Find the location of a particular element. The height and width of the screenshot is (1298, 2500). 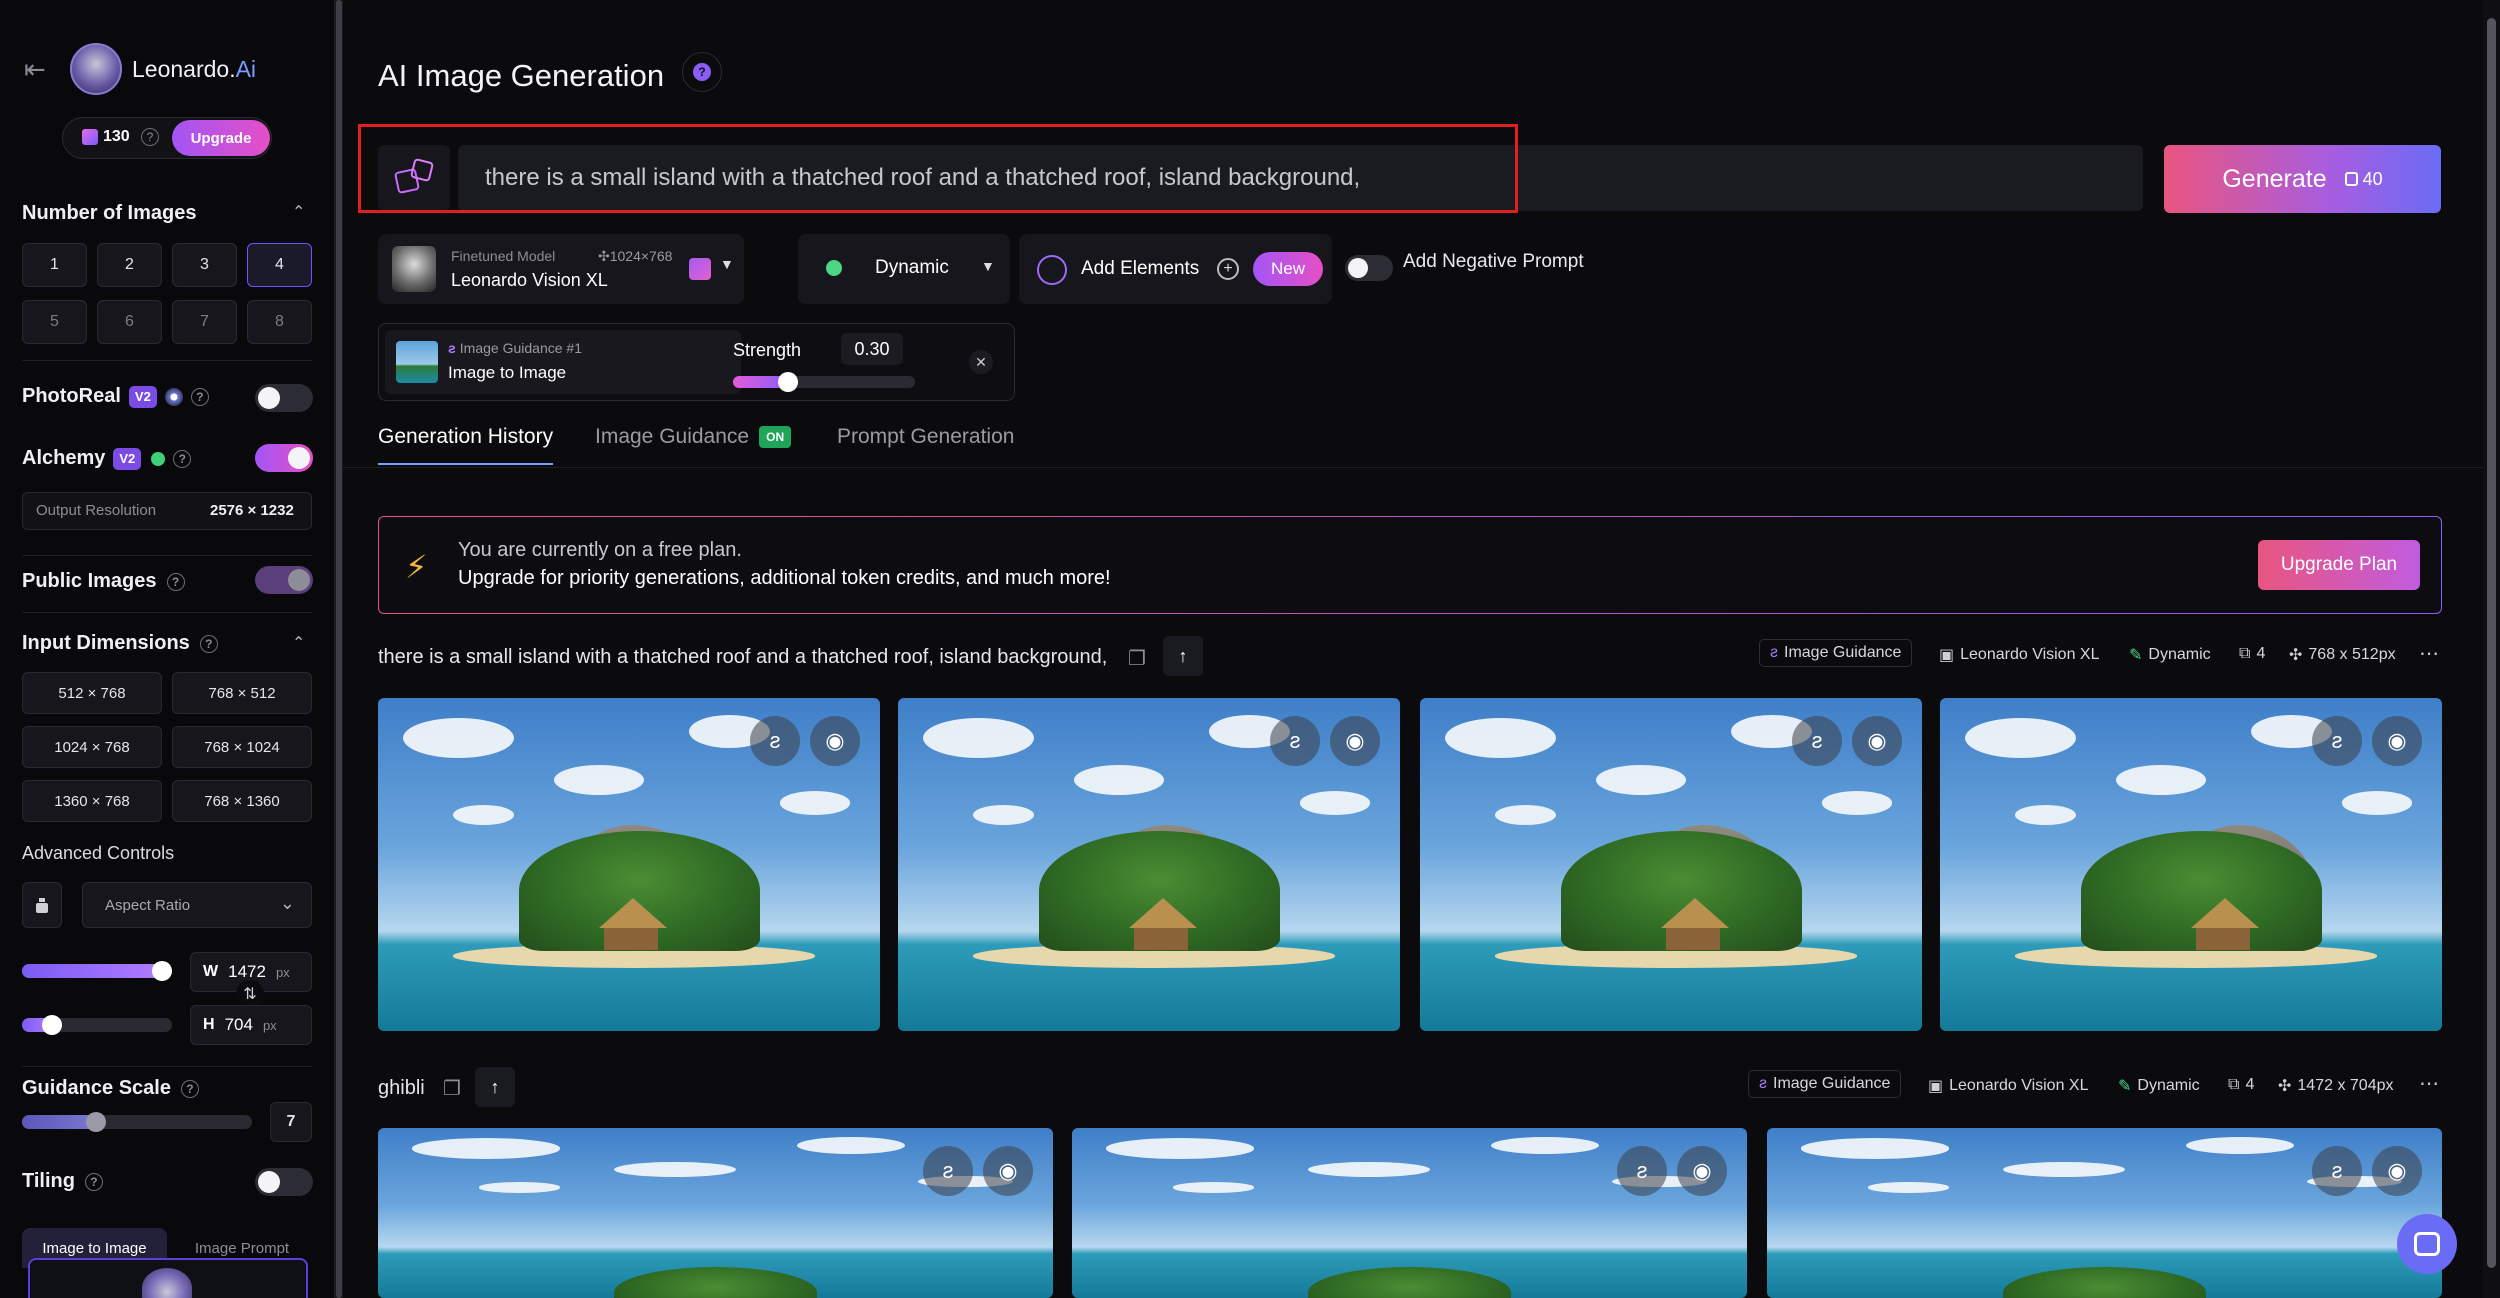

sidebar-scrollbar is located at coordinates (339, 649).